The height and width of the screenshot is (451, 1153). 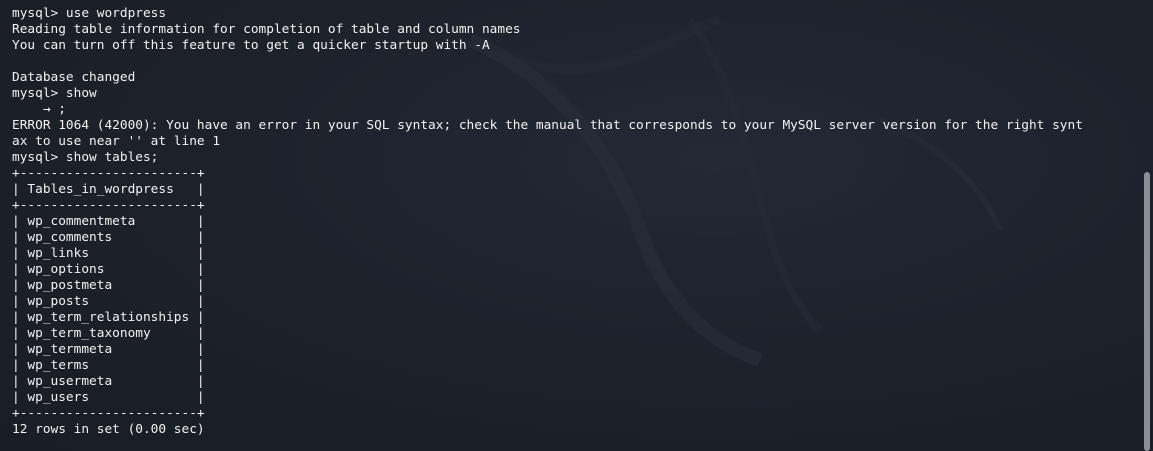 I want to click on table-row: | wp_termmeta |, so click(x=108, y=349).